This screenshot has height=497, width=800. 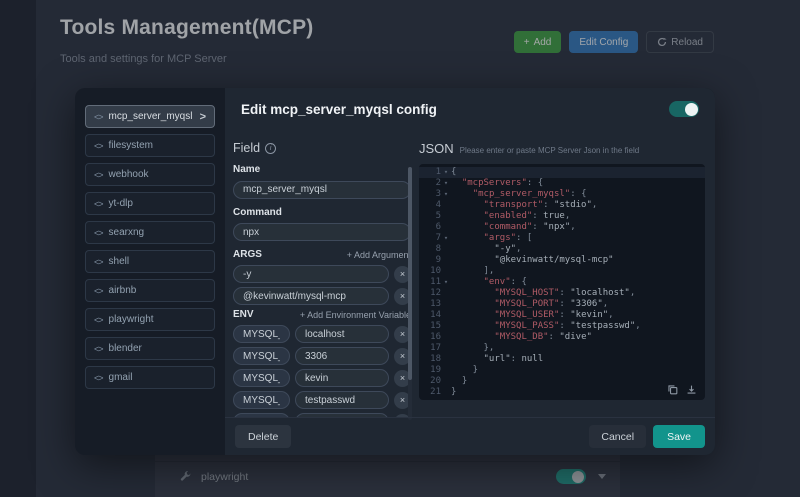 What do you see at coordinates (125, 348) in the screenshot?
I see `server-label: blender` at bounding box center [125, 348].